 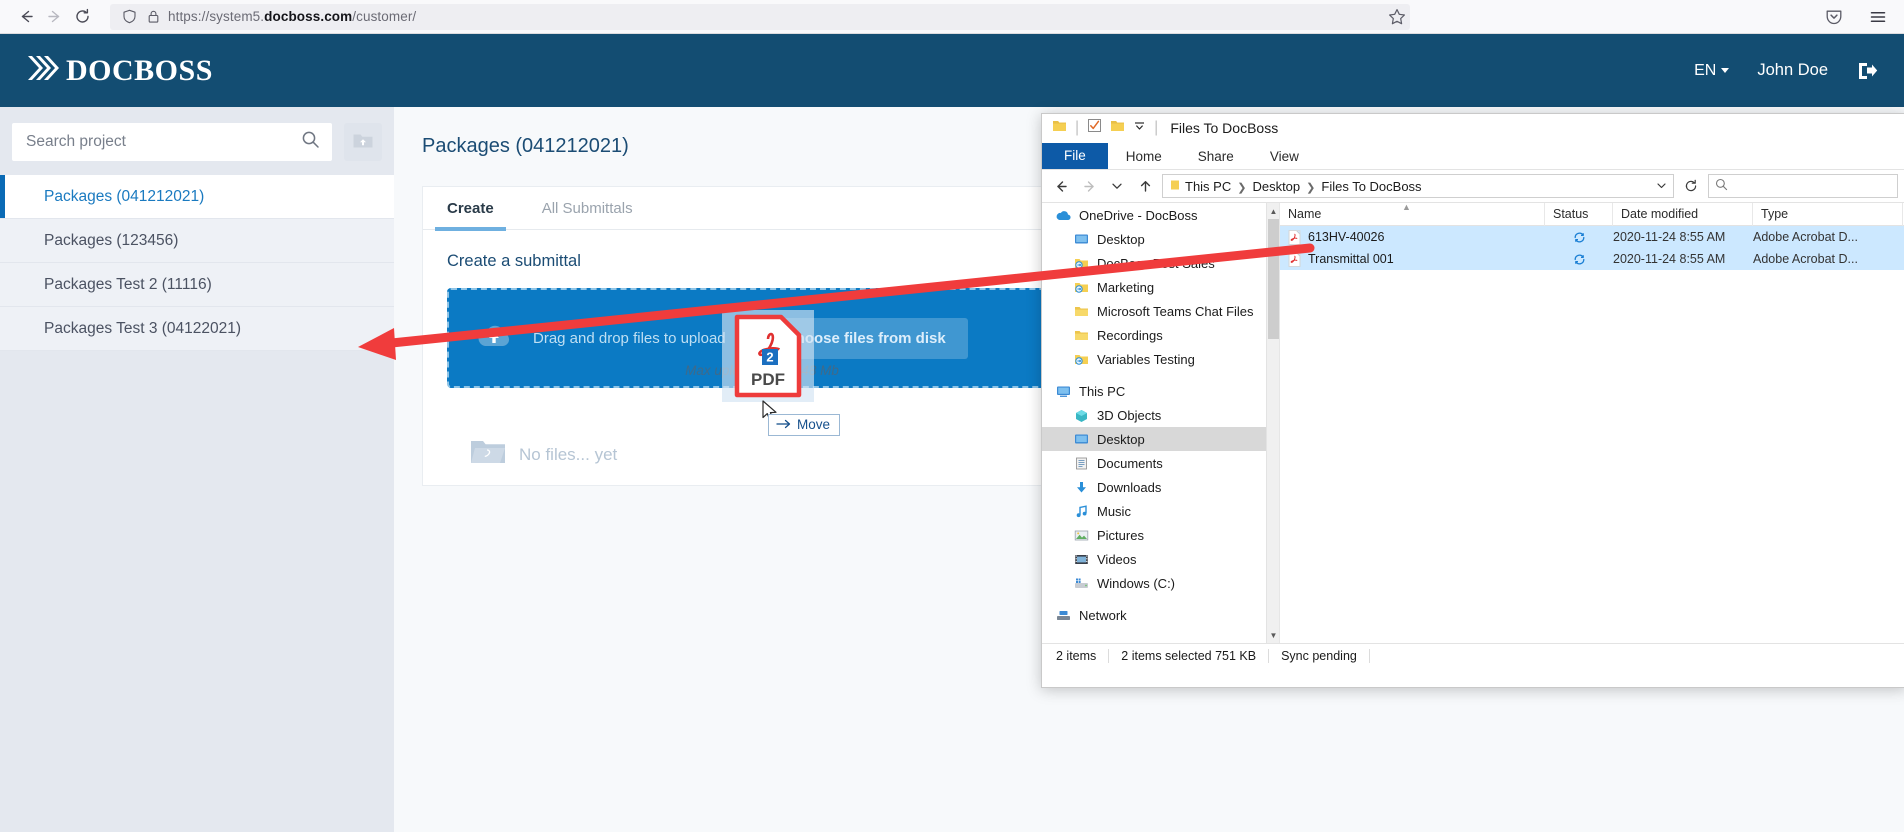 What do you see at coordinates (1160, 487) in the screenshot?
I see `tree-item: Downloads` at bounding box center [1160, 487].